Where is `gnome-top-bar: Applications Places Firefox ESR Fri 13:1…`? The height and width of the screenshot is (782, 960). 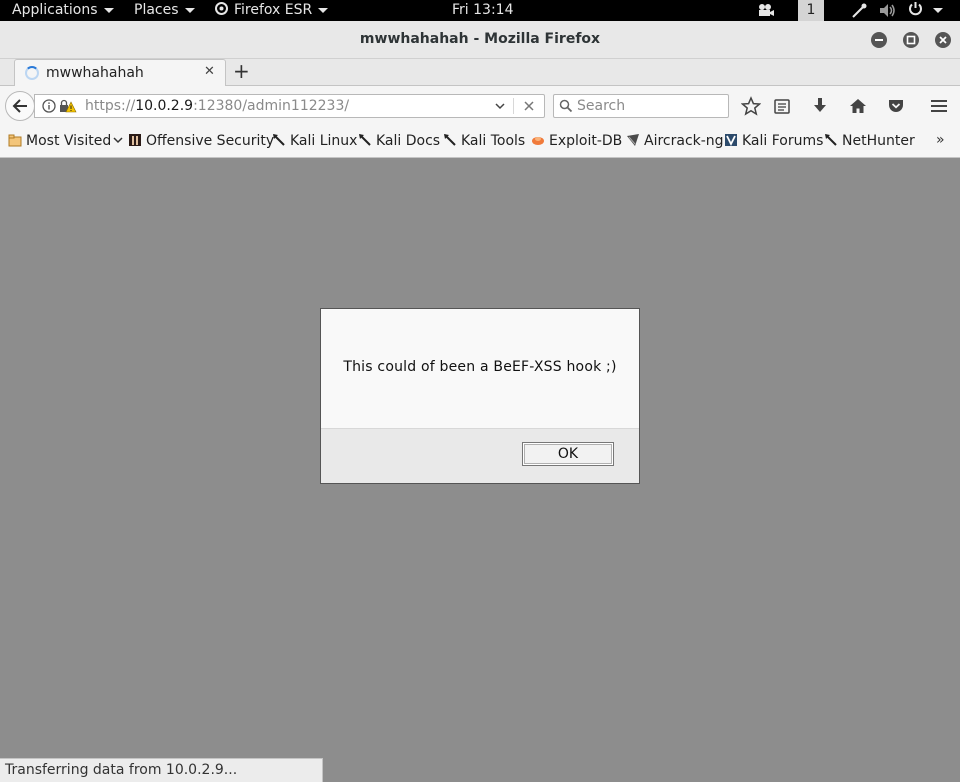
gnome-top-bar: Applications Places Firefox ESR Fri 13:1… is located at coordinates (480, 10).